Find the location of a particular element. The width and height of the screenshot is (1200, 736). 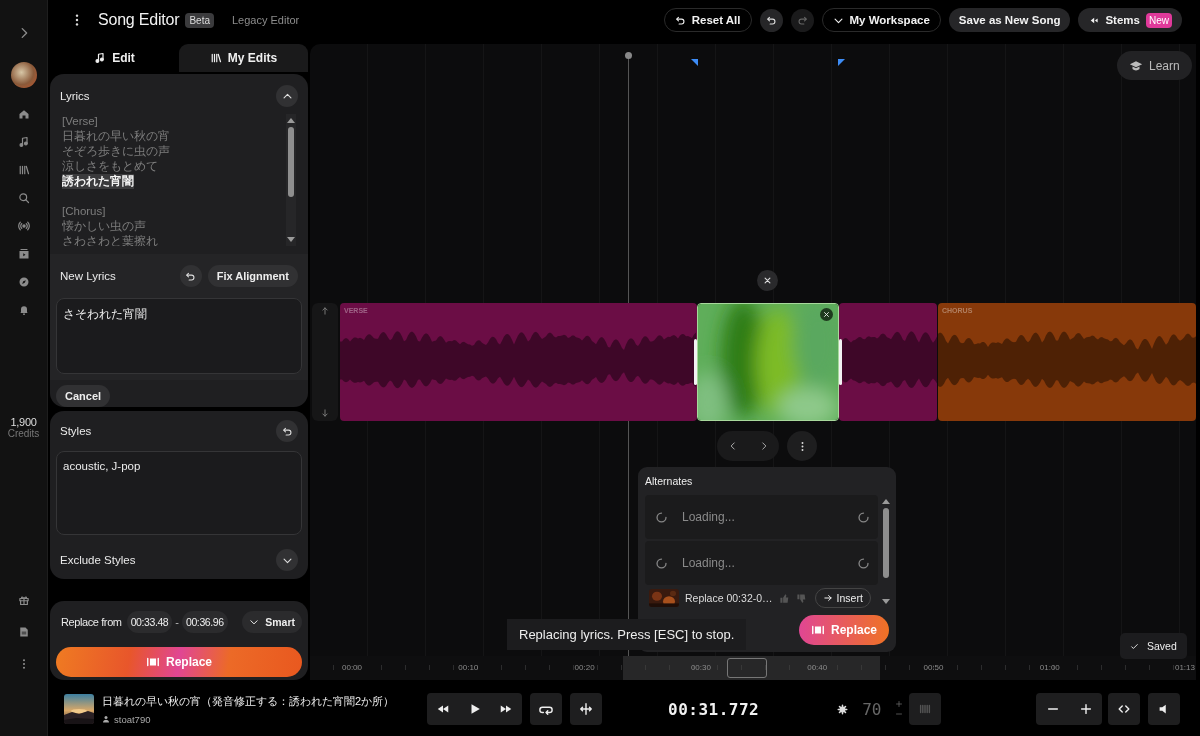

bars-icon is located at coordinates (925, 709).